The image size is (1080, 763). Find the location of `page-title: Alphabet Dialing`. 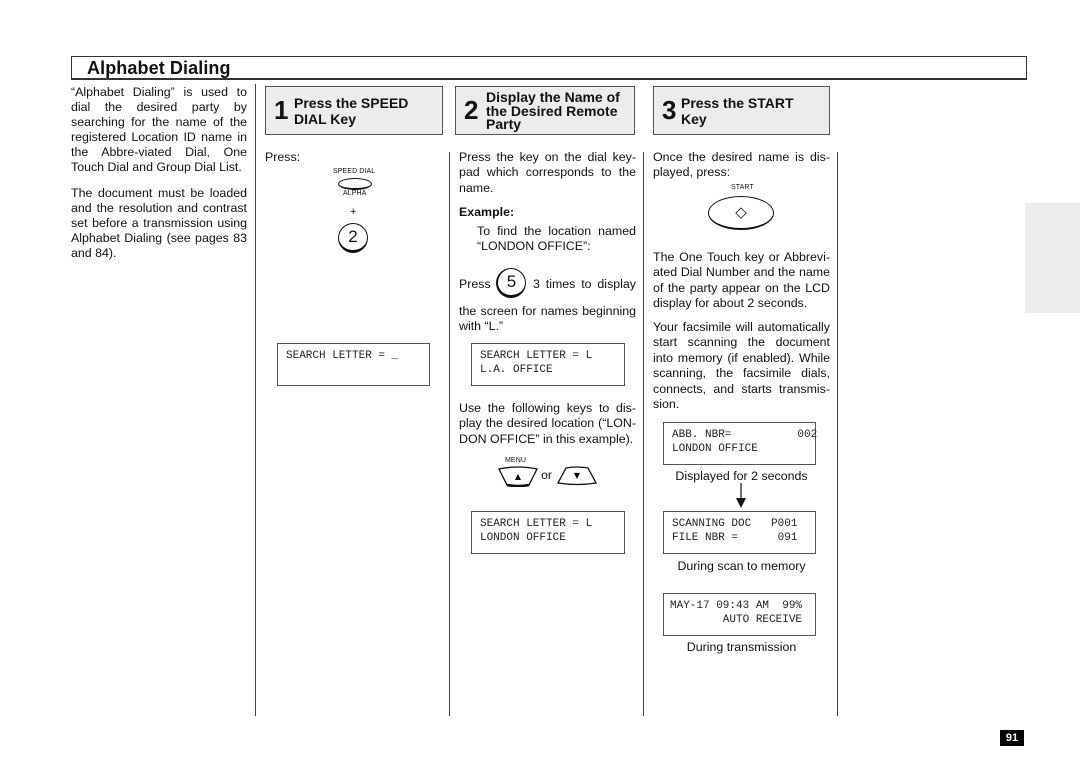

page-title: Alphabet Dialing is located at coordinates (159, 68).